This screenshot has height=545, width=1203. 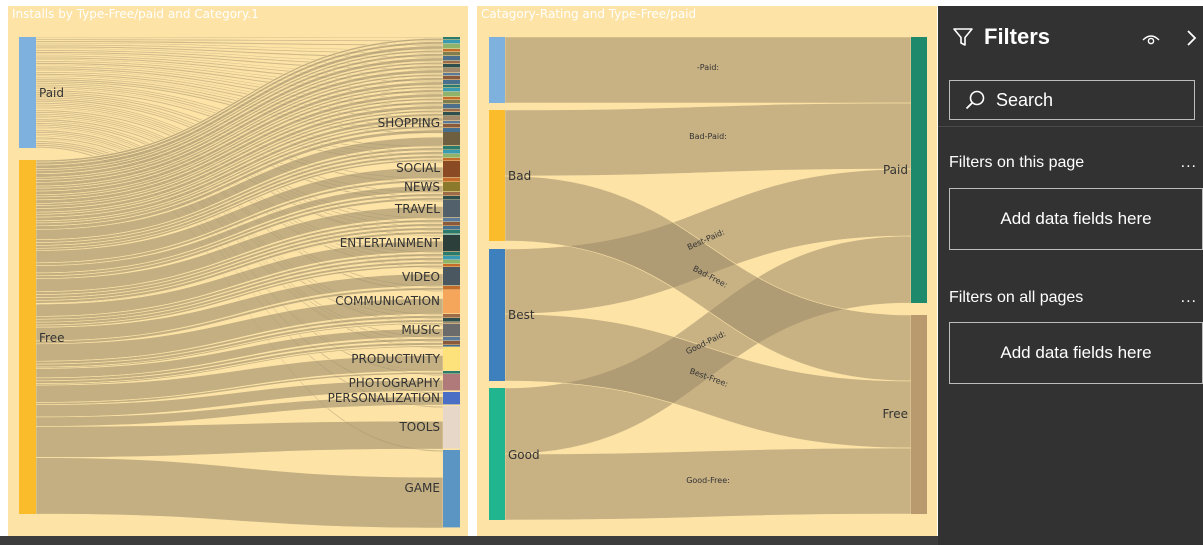 What do you see at coordinates (1151, 39) in the screenshot?
I see `eye-icon` at bounding box center [1151, 39].